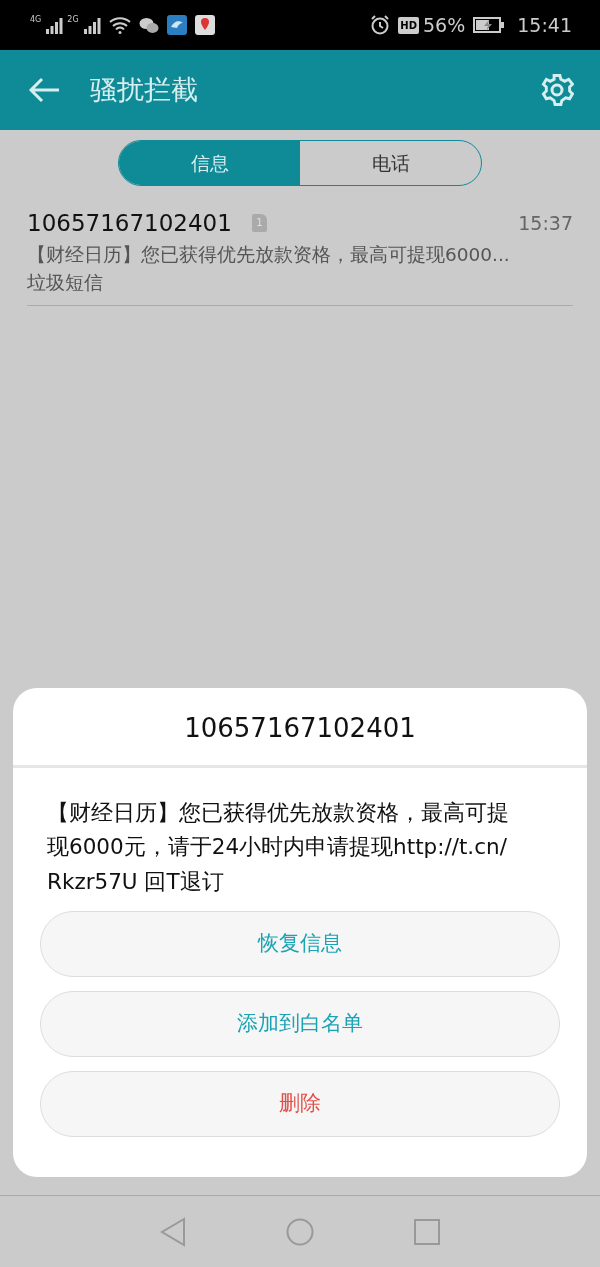 The width and height of the screenshot is (600, 1267). I want to click on settings-icon, so click(557, 90).